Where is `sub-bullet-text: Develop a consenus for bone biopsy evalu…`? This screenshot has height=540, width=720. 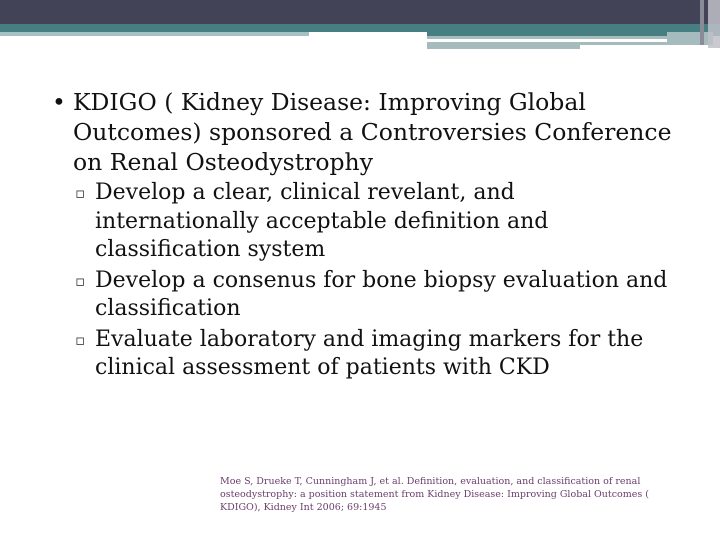
sub-bullet-text: Develop a consenus for bone biopsy evalu… is located at coordinates (381, 294).